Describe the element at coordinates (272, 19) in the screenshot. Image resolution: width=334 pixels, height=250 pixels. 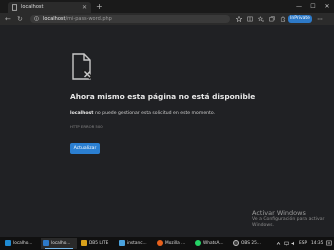
I see `collections-icon` at that location.